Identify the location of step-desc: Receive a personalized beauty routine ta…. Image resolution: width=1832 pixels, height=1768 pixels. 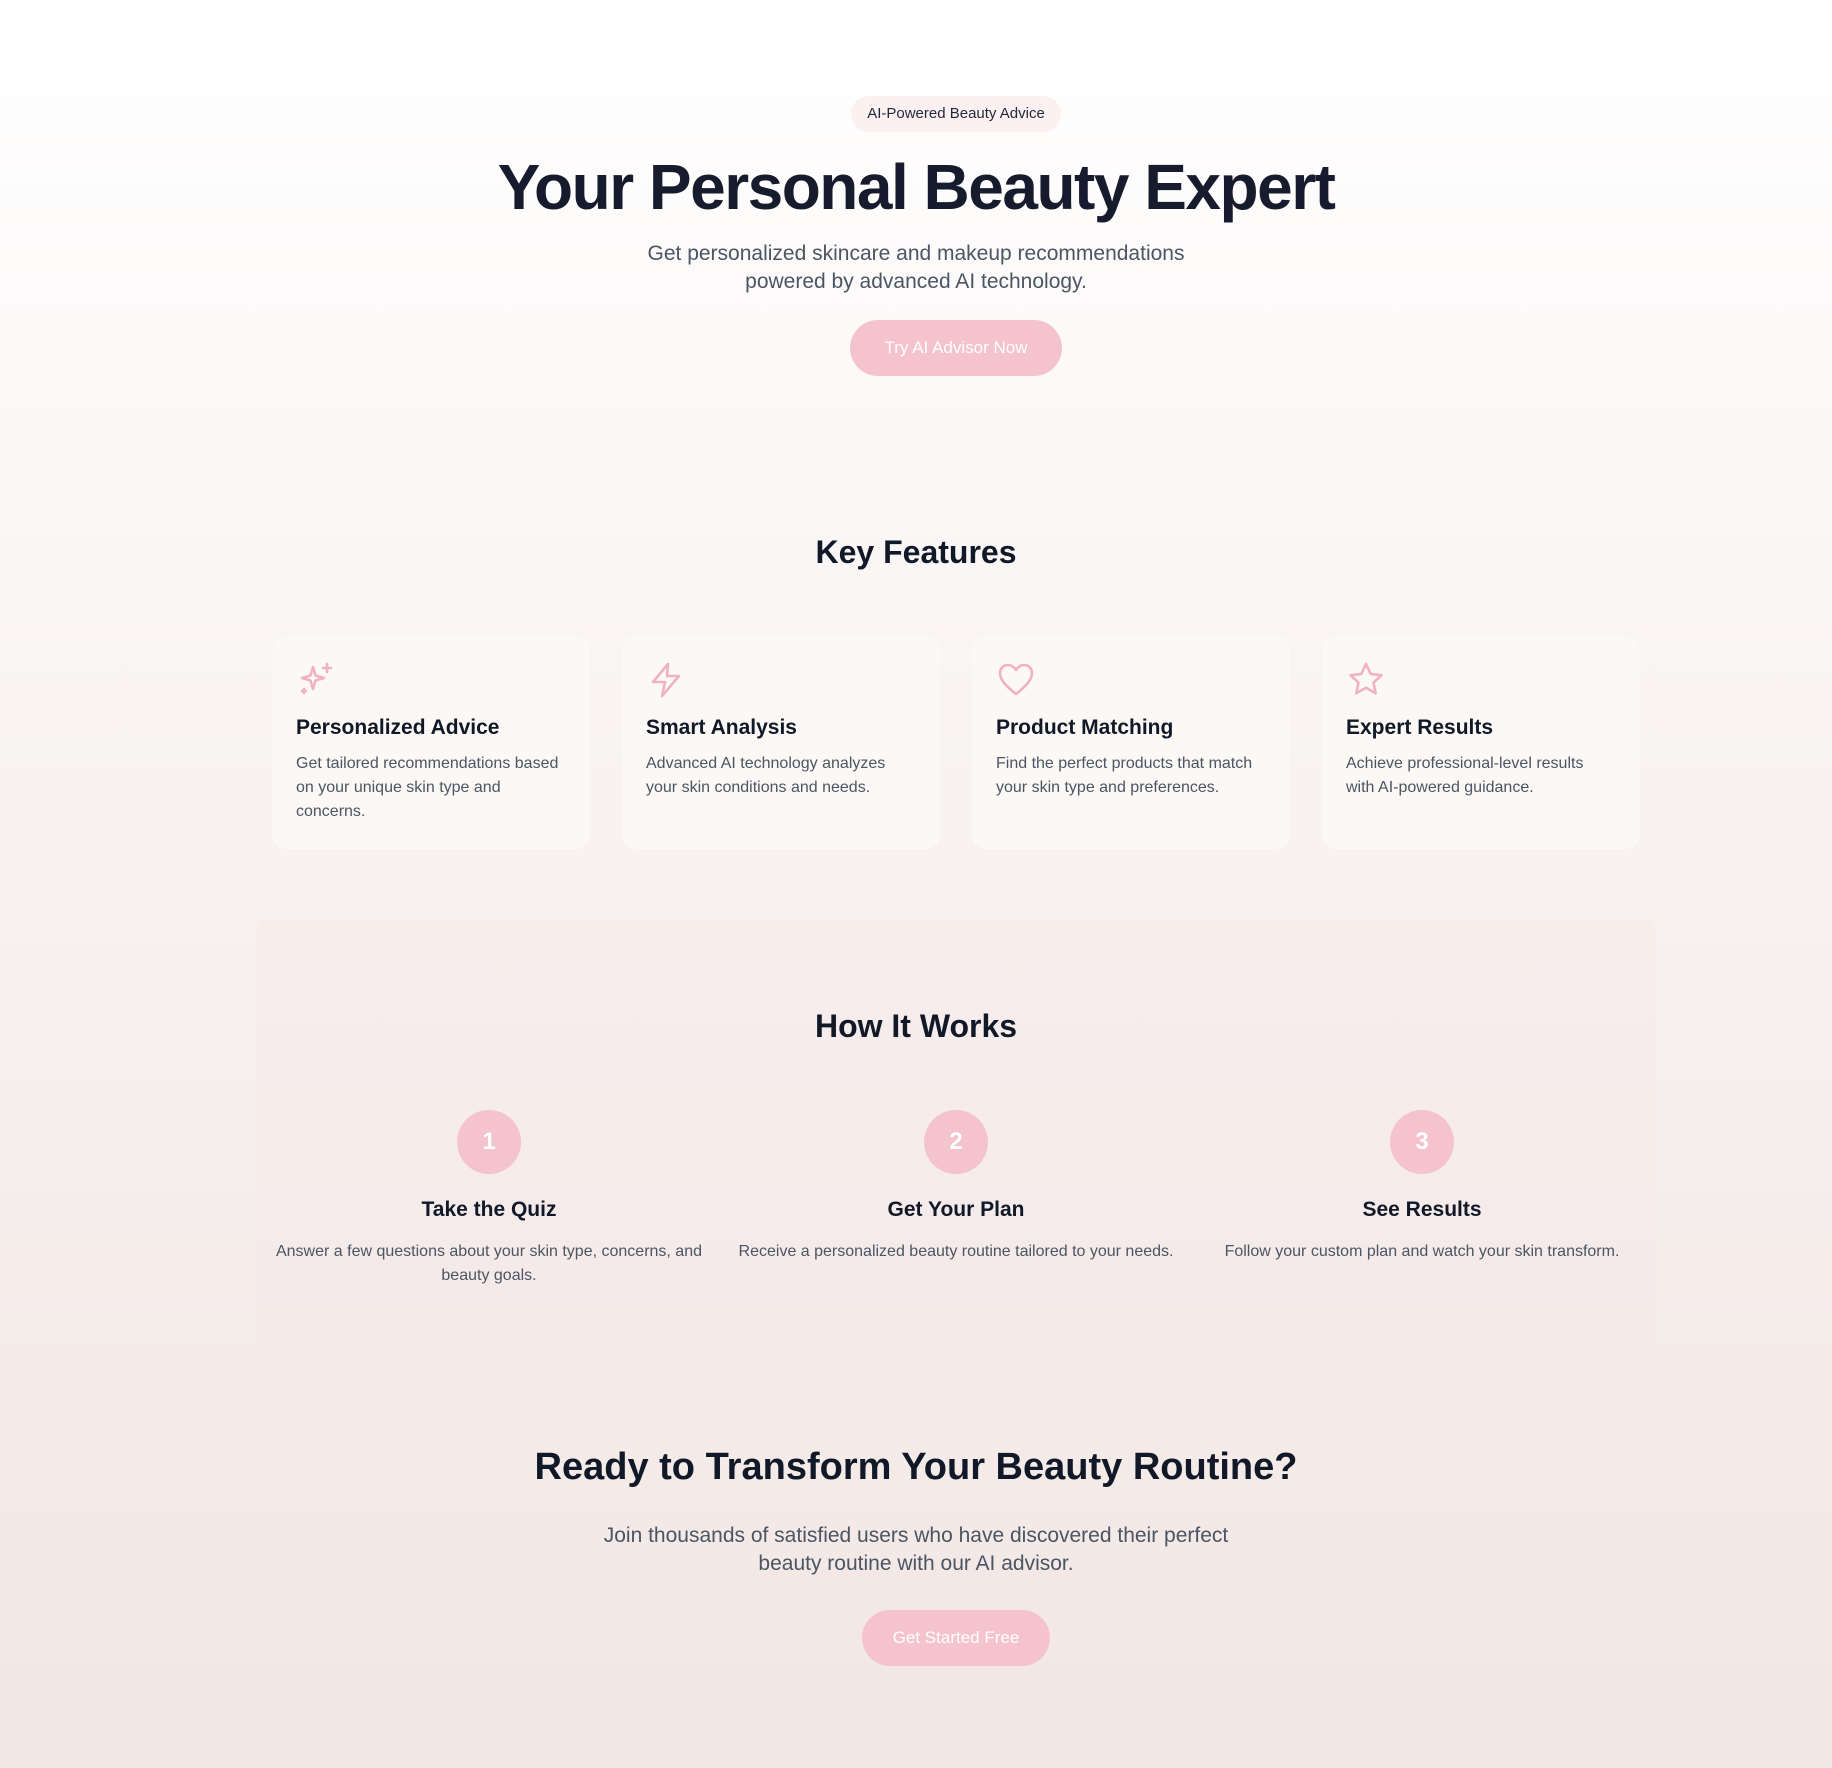
(956, 1251).